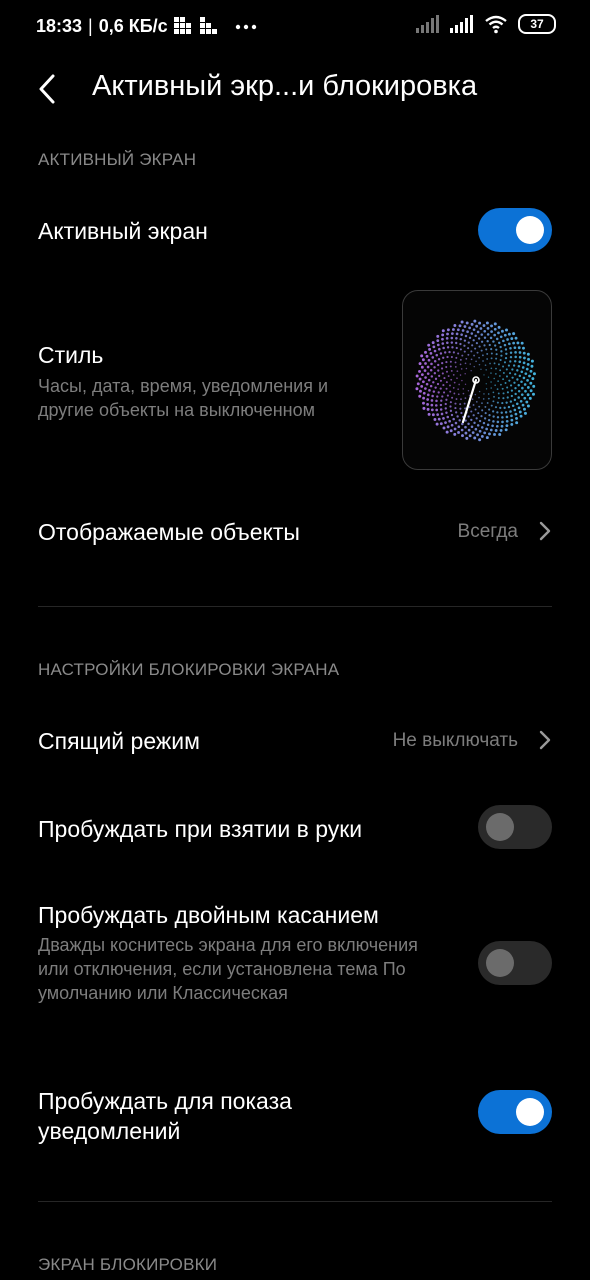 The width and height of the screenshot is (590, 1280). Describe the element at coordinates (189, 669) in the screenshot. I see `section-header-lock-settings: НАСТРОЙКИ БЛОКИРОВКИ ЭКРАНА` at that location.